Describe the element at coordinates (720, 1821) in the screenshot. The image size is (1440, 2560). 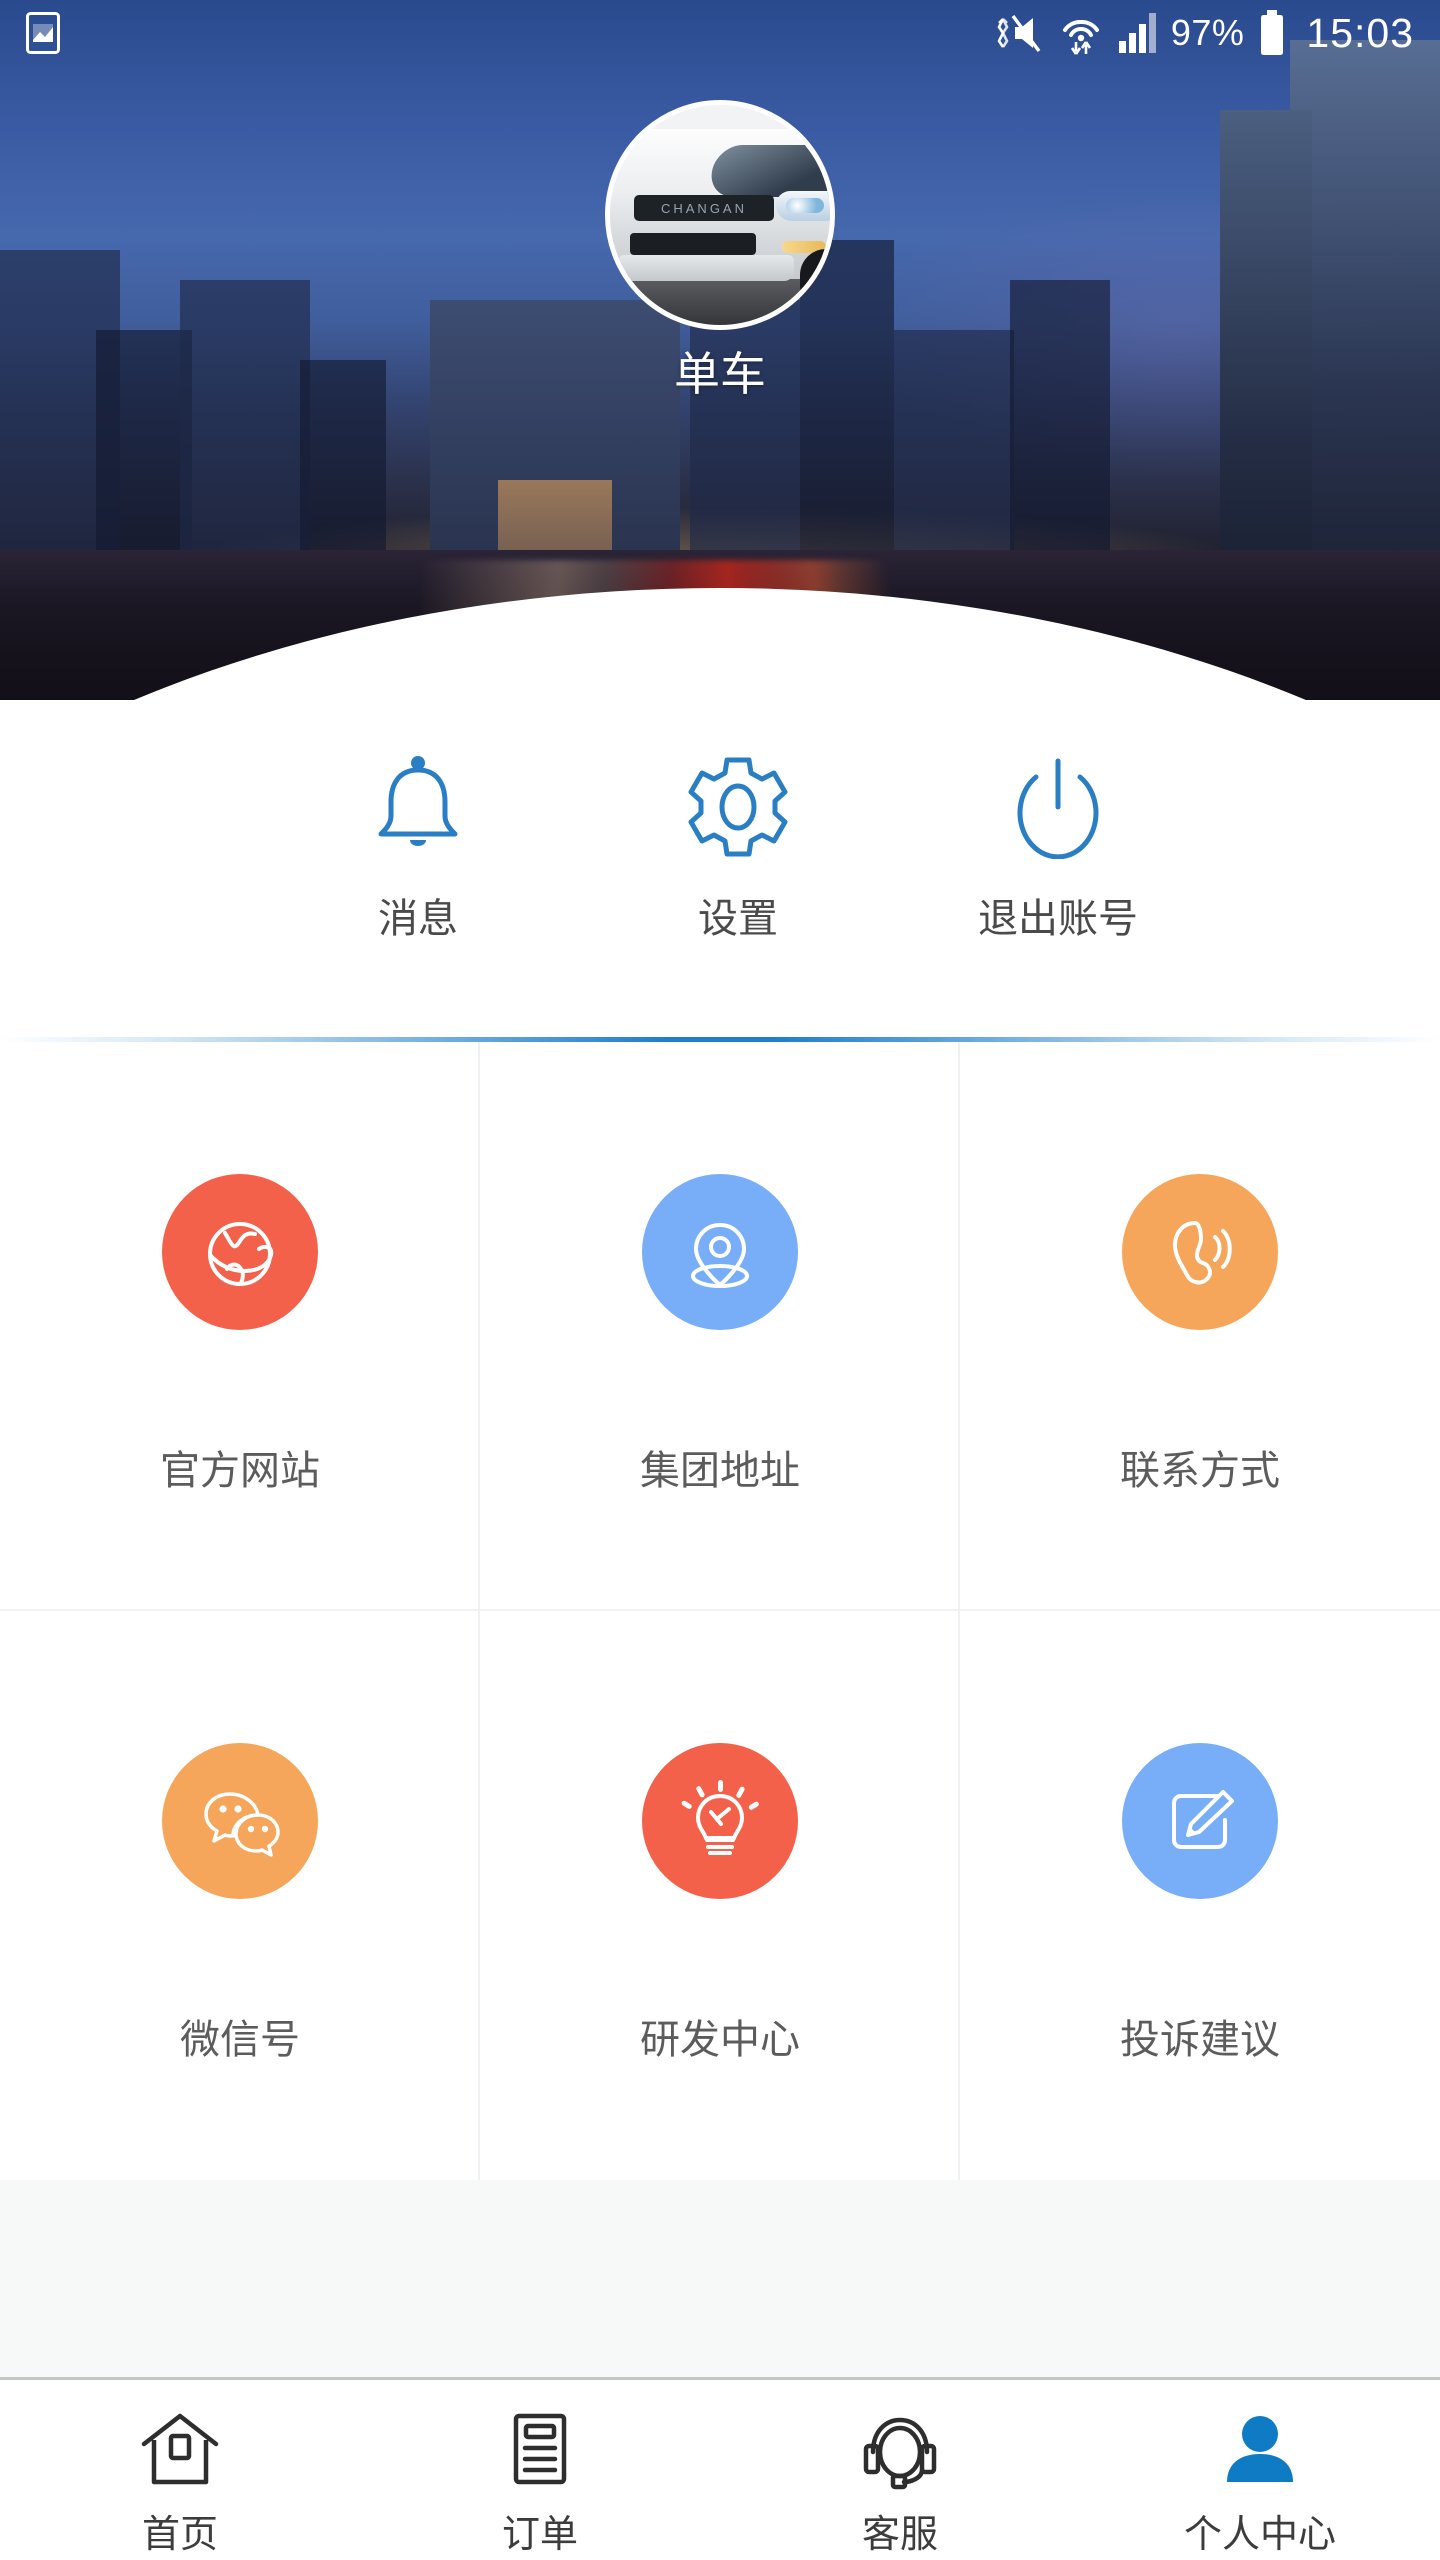
I see `lightbulb-icon` at that location.